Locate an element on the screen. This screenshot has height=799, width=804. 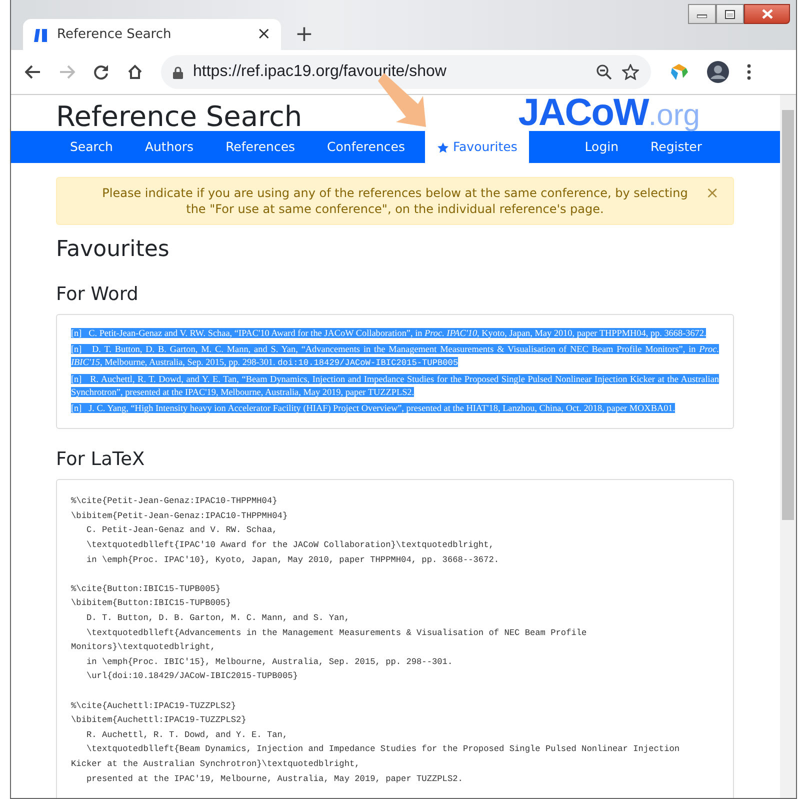
nav-link: Search is located at coordinates (91, 147).